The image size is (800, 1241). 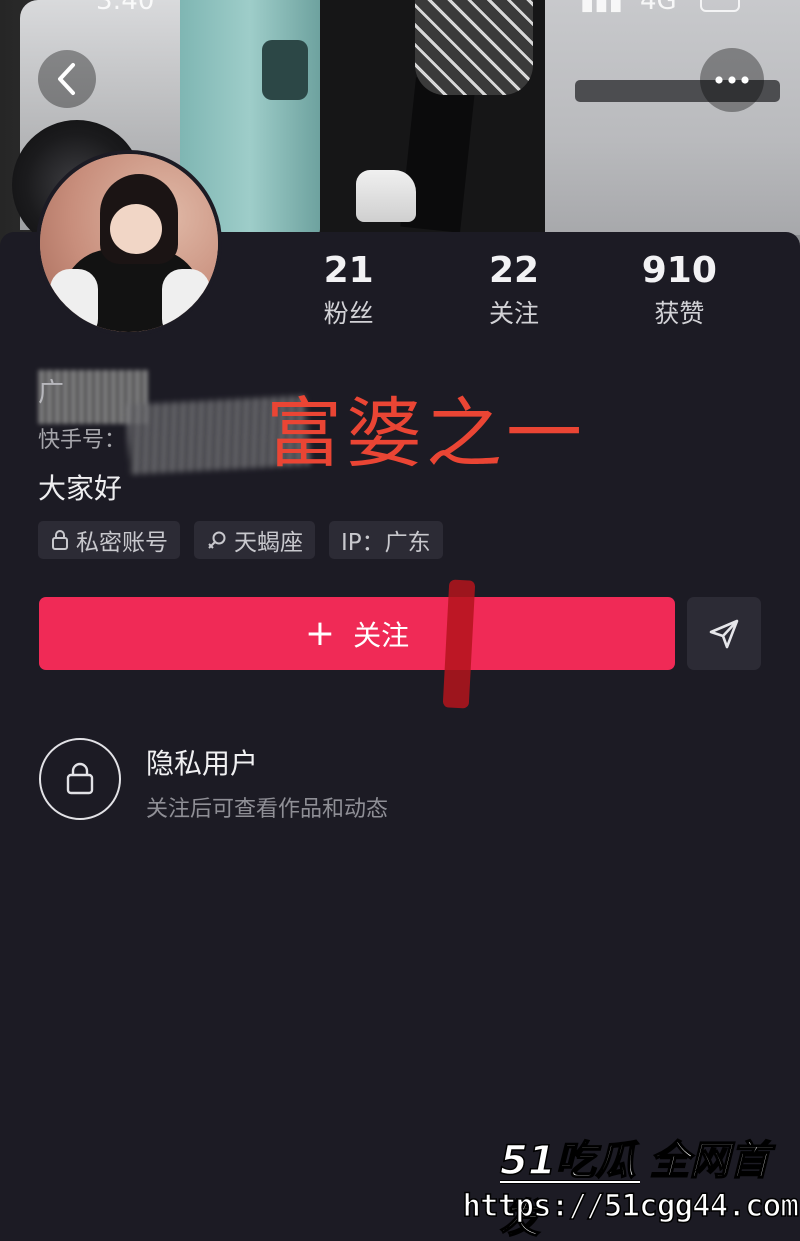 What do you see at coordinates (186, 300) in the screenshot?
I see `avatar-sleeve-right` at bounding box center [186, 300].